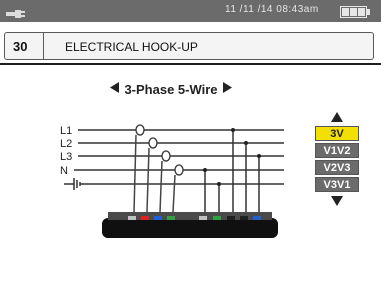 This screenshot has height=289, width=381. Describe the element at coordinates (66, 131) in the screenshot. I see `line-label-l1: L1` at that location.